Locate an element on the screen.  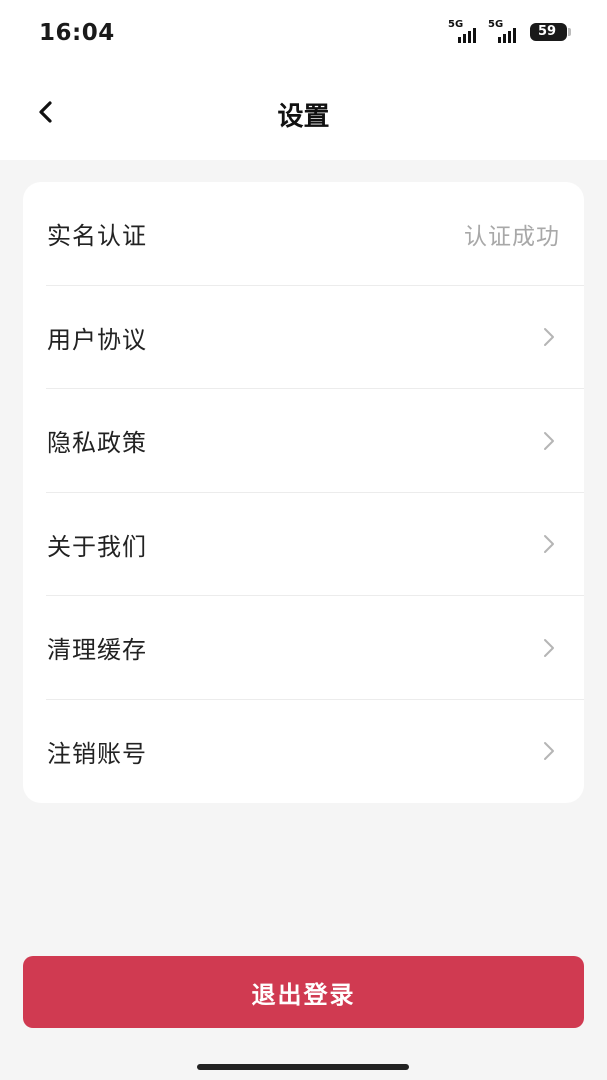
nav-bar: 设置 is located at coordinates (303, 115).